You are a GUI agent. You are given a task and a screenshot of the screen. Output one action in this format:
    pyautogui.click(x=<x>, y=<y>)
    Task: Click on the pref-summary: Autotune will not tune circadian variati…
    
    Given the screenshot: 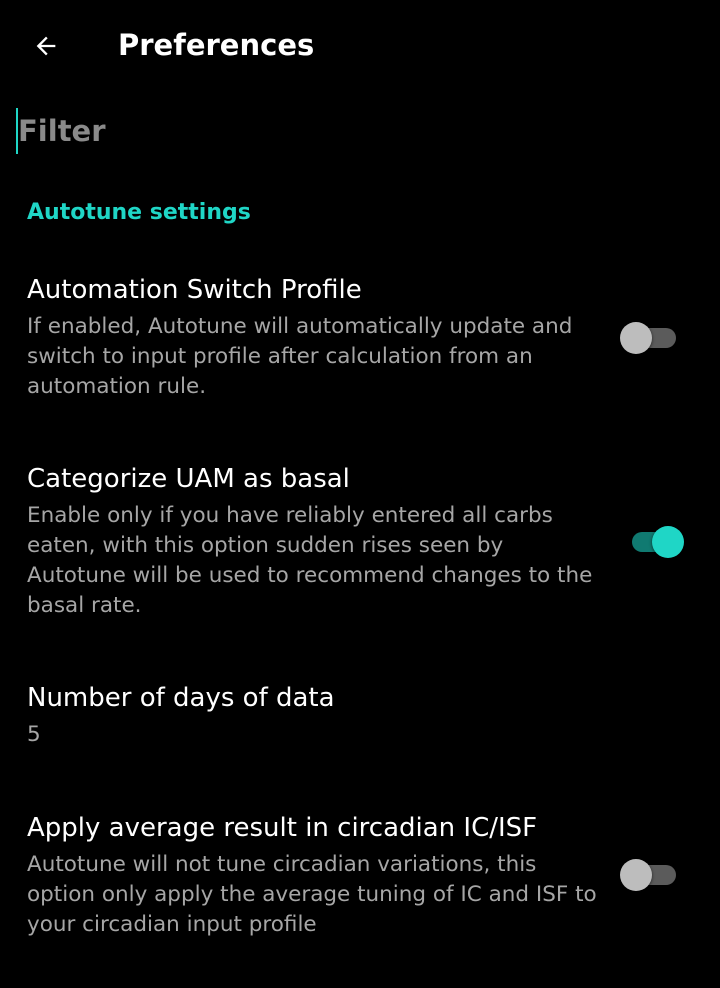 What is the action you would take?
    pyautogui.click(x=312, y=894)
    